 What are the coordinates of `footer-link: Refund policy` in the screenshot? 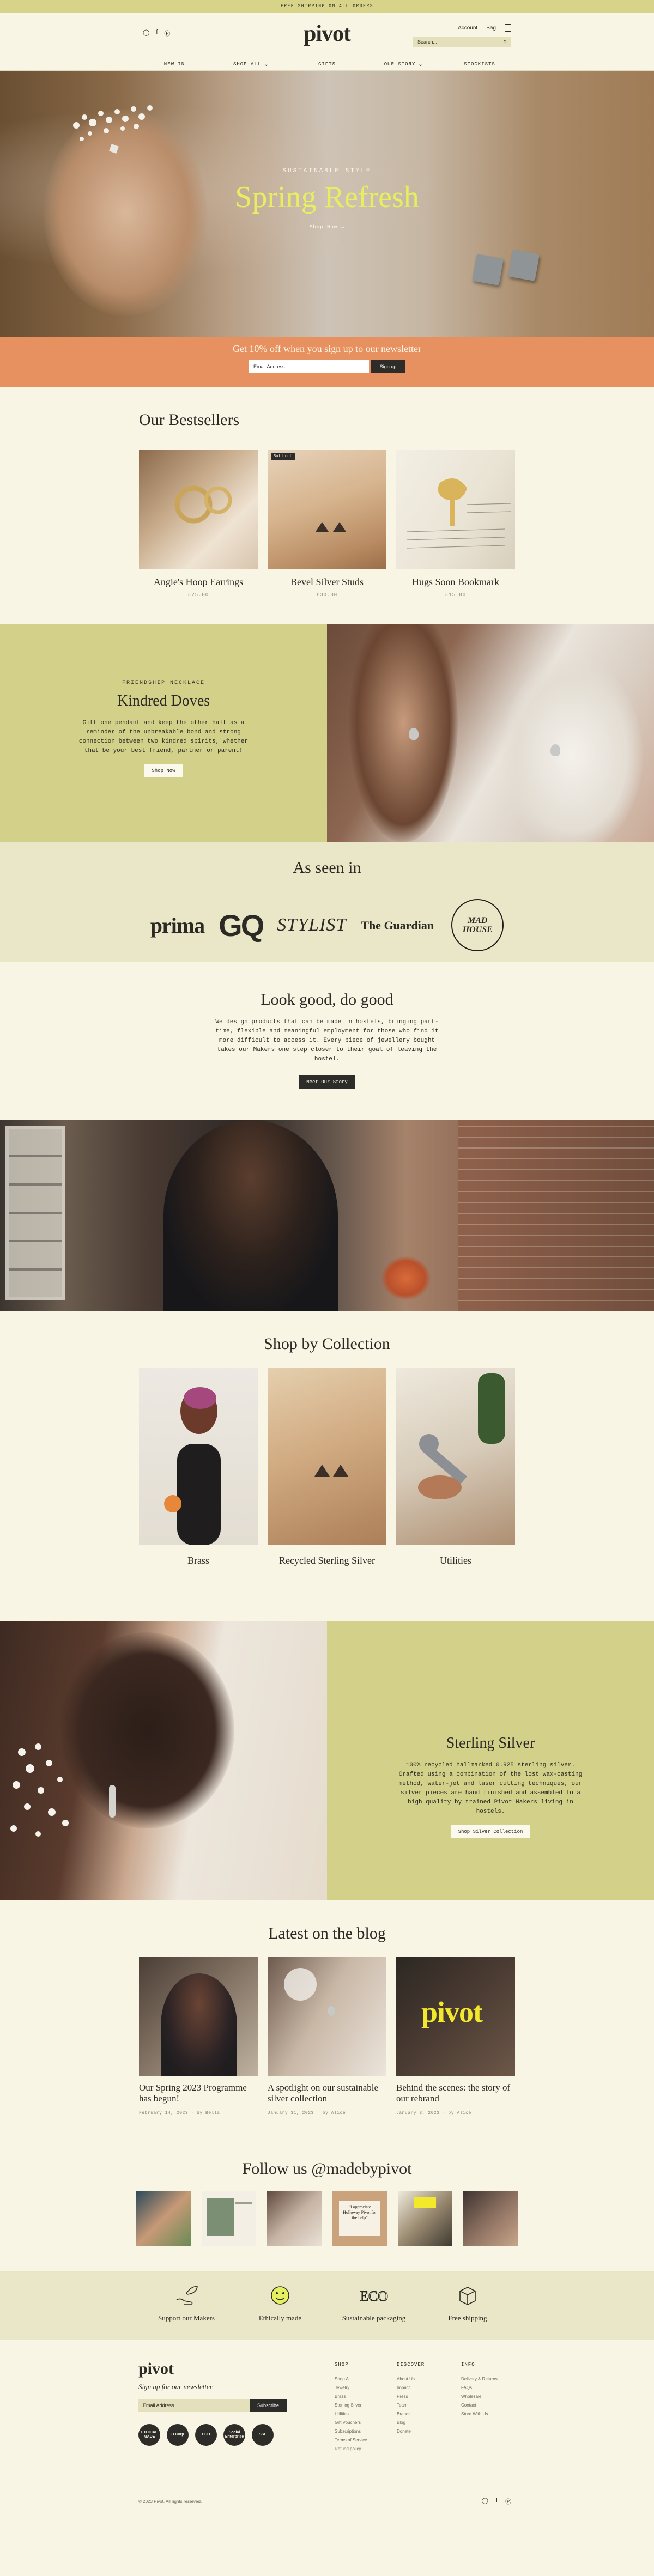 It's located at (351, 2449).